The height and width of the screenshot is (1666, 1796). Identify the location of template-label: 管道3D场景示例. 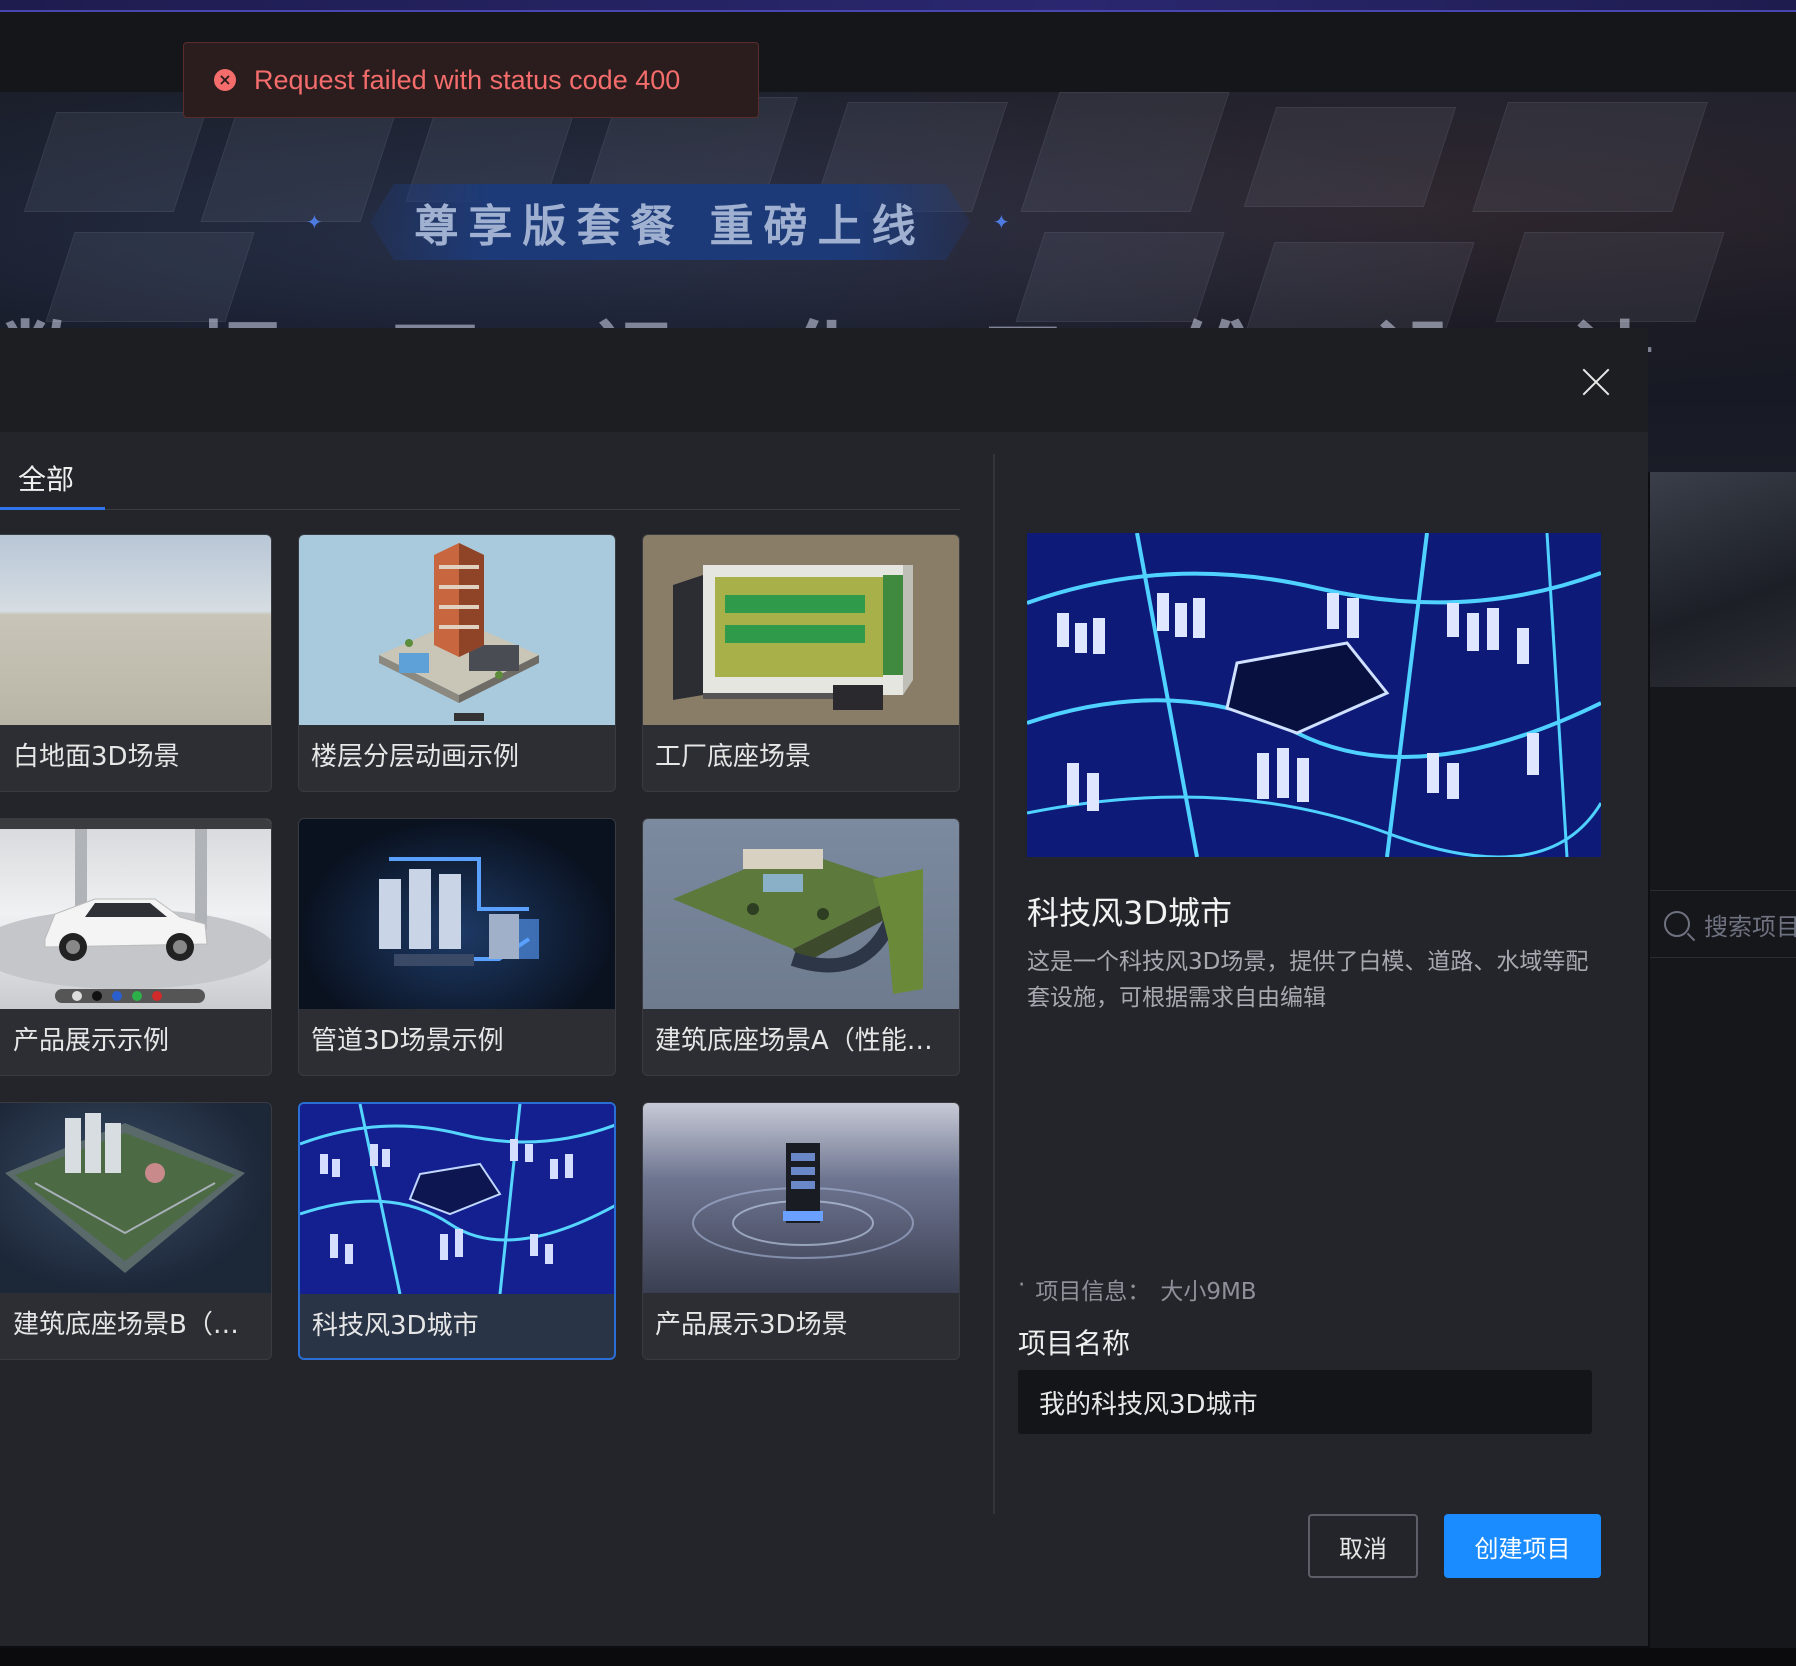
(407, 1041).